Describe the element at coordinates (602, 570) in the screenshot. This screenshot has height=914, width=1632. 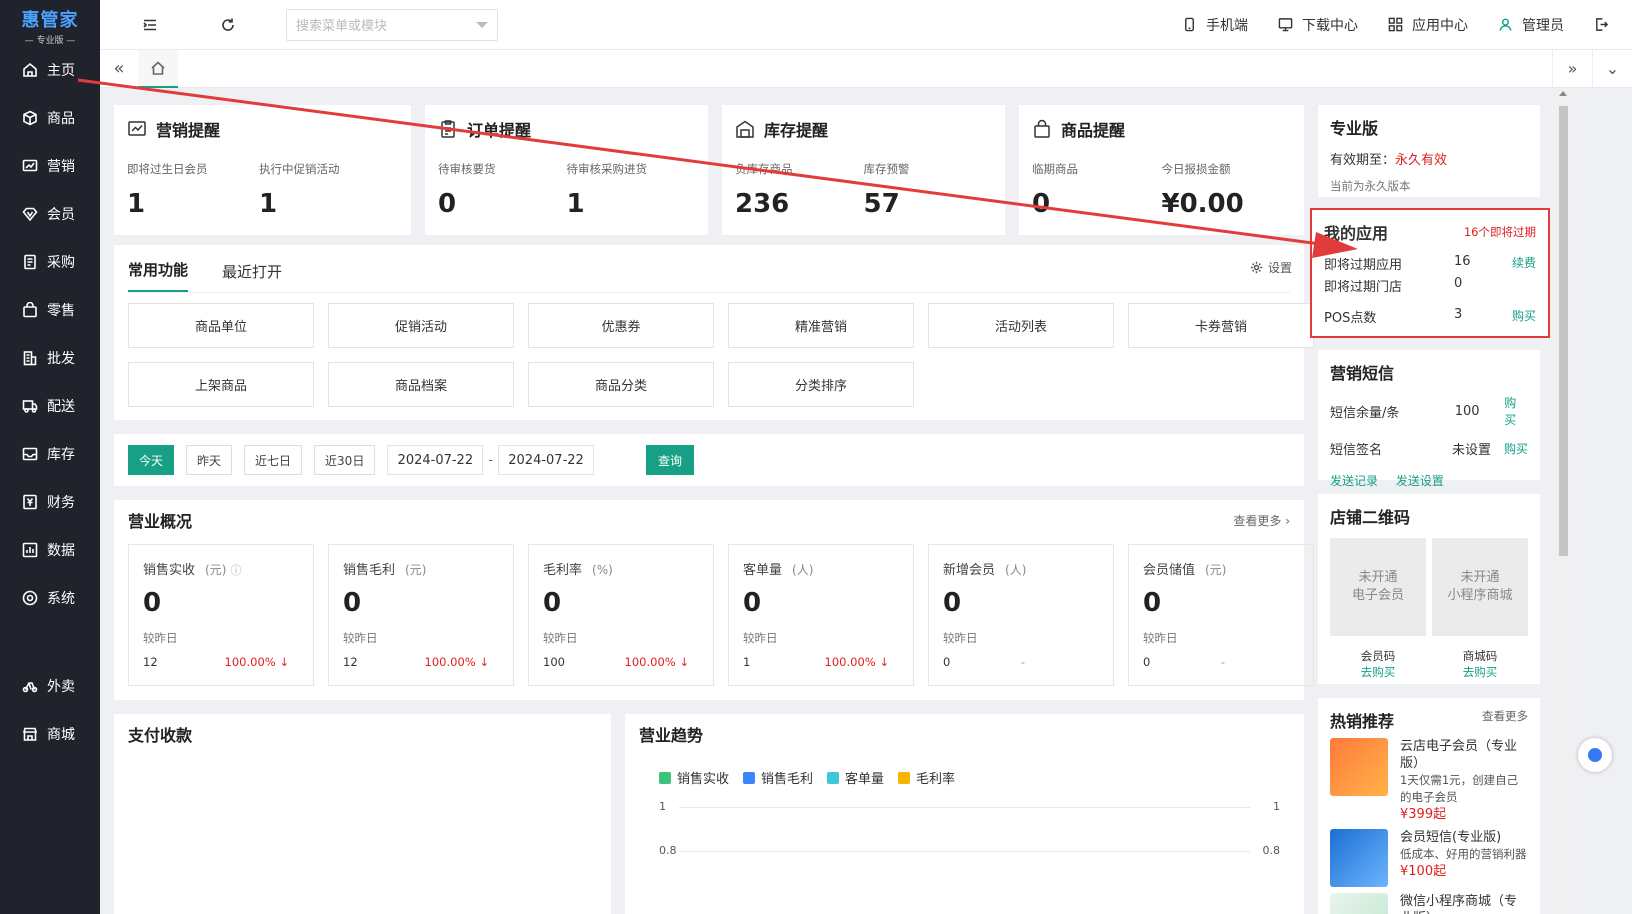
I see `stat-unit: (%)` at that location.